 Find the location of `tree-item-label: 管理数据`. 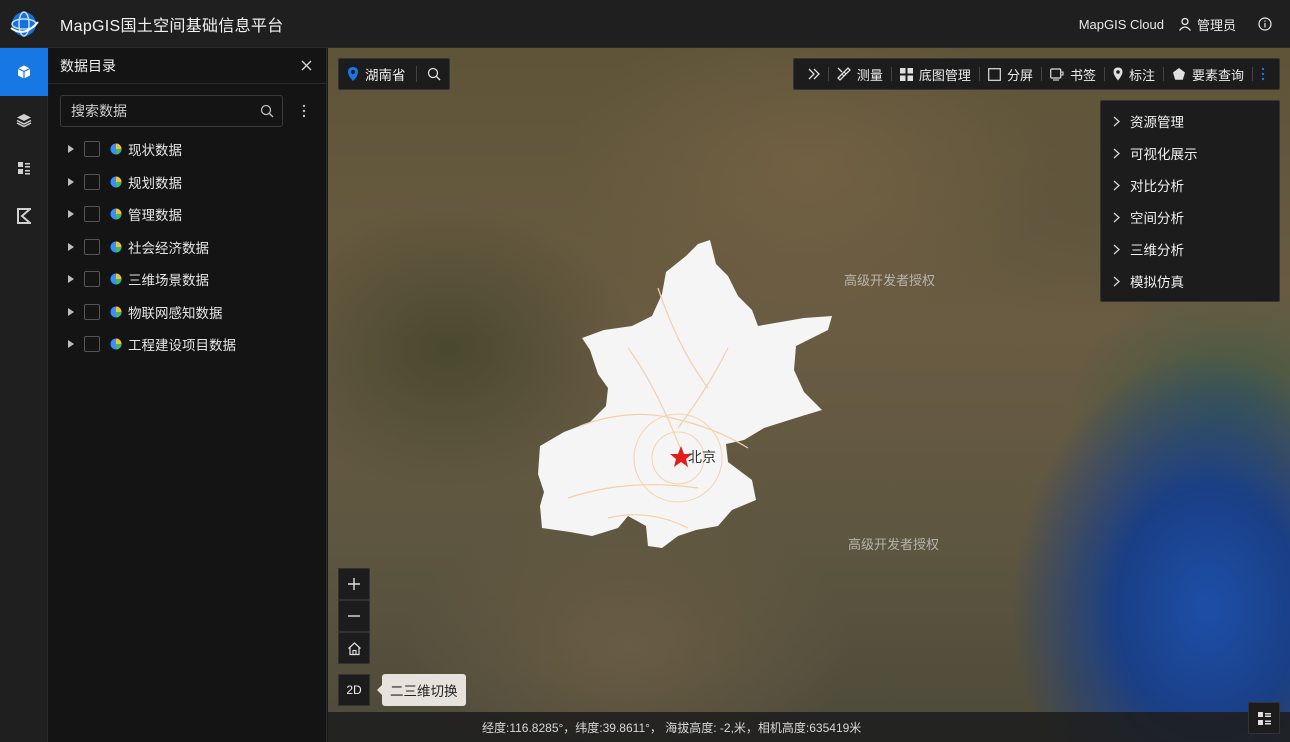

tree-item-label: 管理数据 is located at coordinates (155, 216).